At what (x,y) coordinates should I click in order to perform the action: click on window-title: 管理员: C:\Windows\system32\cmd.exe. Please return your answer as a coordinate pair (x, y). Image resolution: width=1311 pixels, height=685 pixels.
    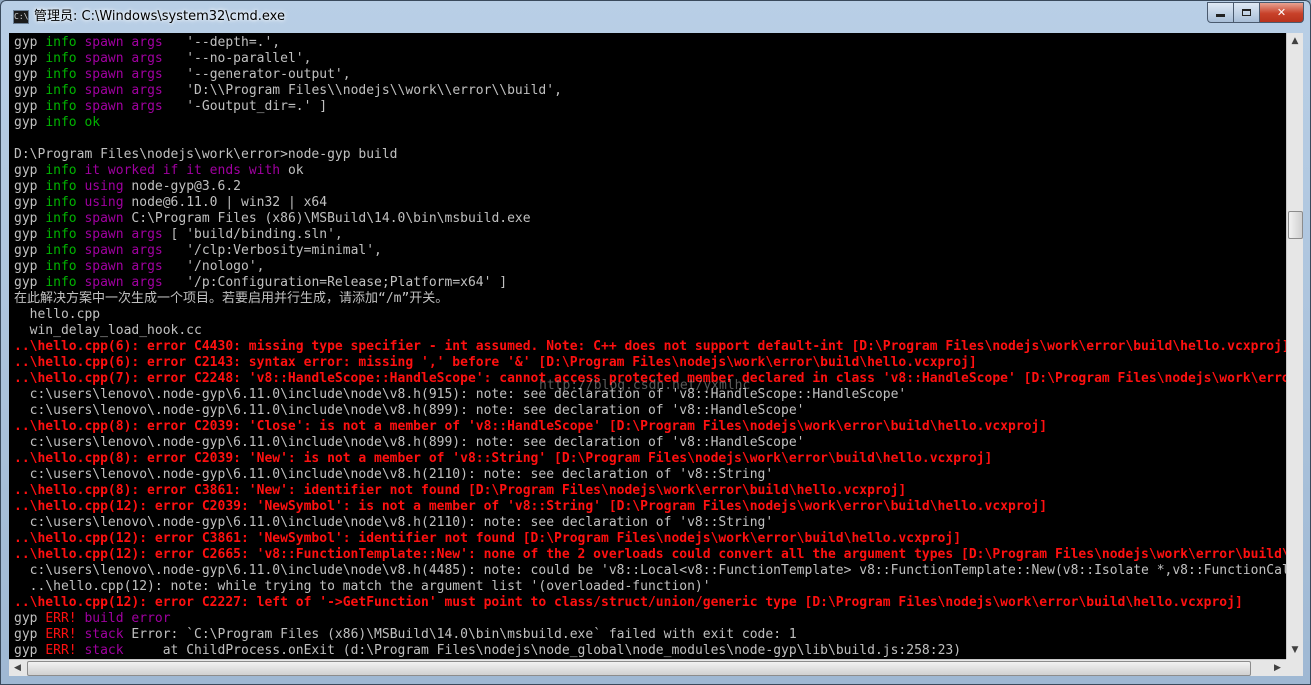
    Looking at the image, I should click on (159, 16).